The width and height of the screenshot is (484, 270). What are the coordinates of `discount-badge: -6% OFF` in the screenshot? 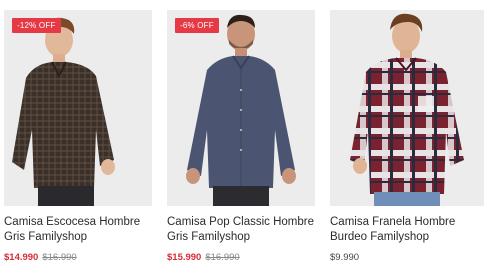 It's located at (197, 25).